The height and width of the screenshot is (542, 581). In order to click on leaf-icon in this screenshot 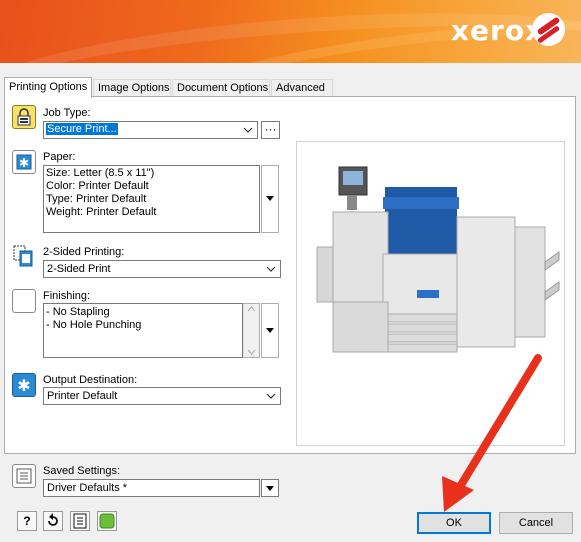, I will do `click(107, 521)`.